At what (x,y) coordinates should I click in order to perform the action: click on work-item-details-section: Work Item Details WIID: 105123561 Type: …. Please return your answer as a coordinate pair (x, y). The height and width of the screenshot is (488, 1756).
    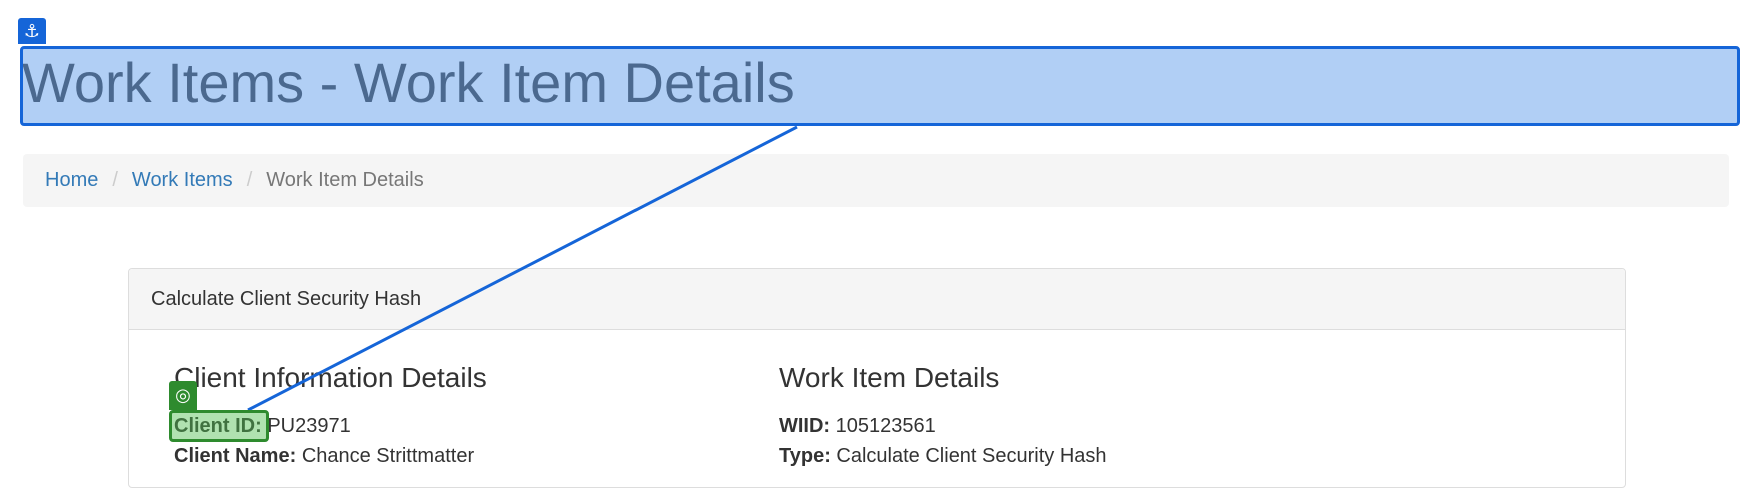
    Looking at the image, I should click on (943, 416).